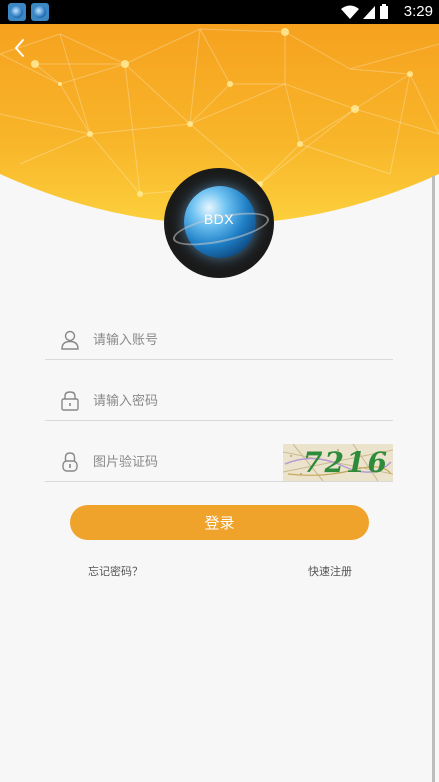 This screenshot has width=439, height=782. I want to click on scrollbar, so click(433, 479).